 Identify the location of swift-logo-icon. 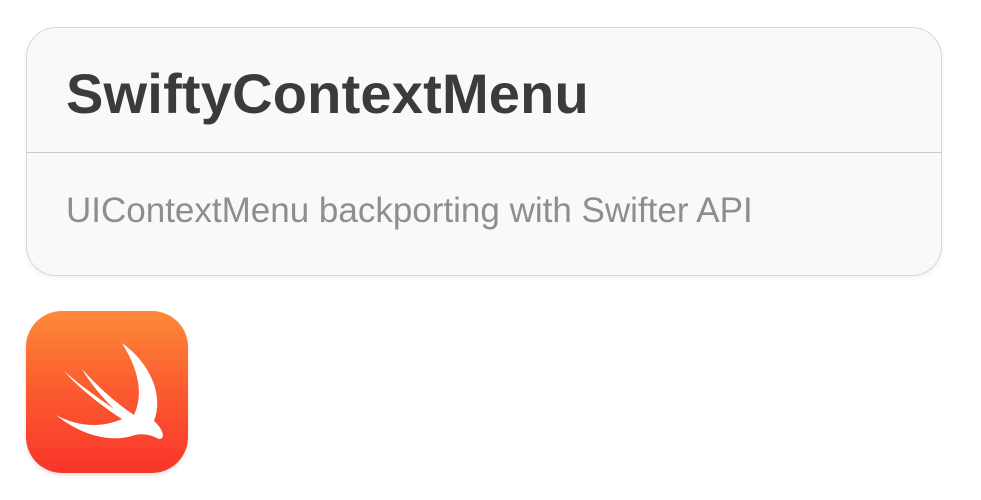
(107, 392).